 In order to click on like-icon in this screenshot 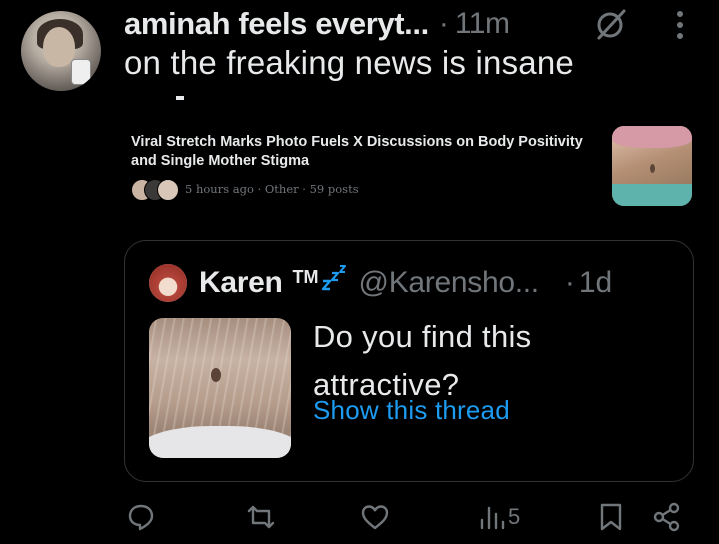, I will do `click(375, 517)`.